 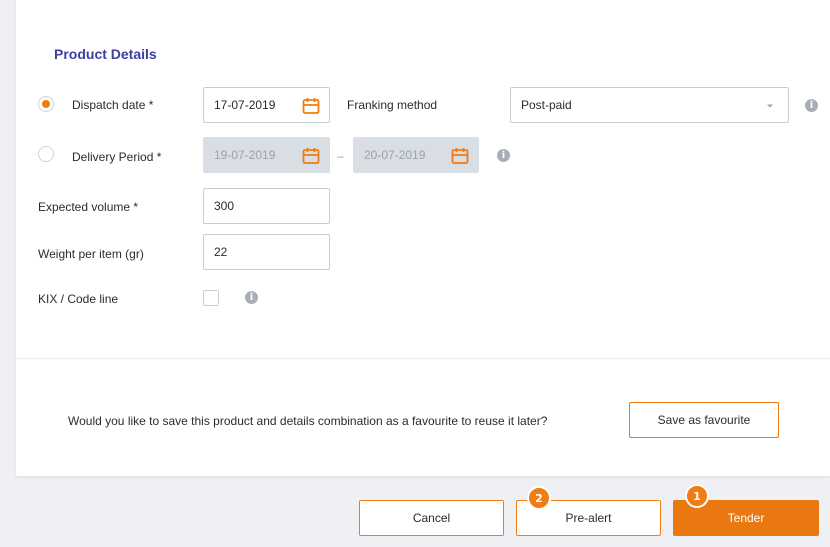 I want to click on cancel-button: Cancel, so click(x=431, y=518).